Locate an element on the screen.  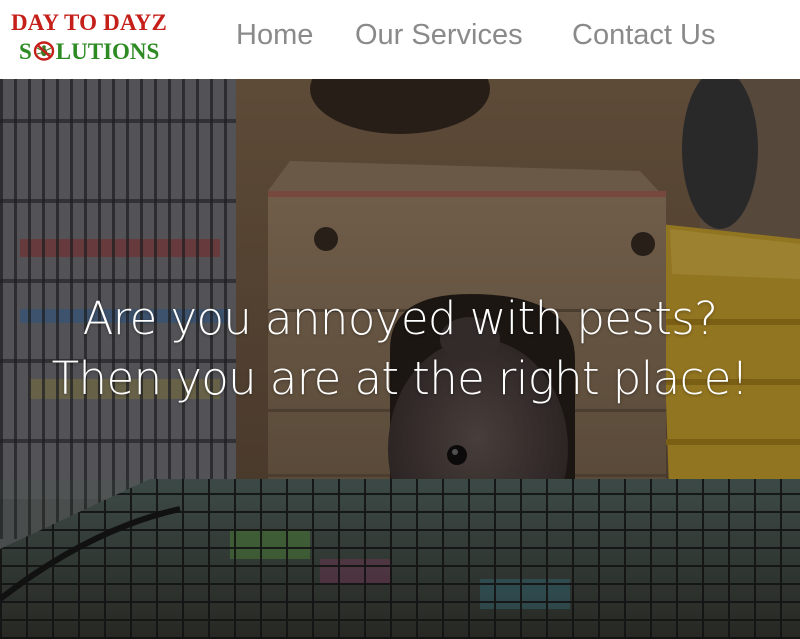
nav-contact-link: Contact Us is located at coordinates (643, 35).